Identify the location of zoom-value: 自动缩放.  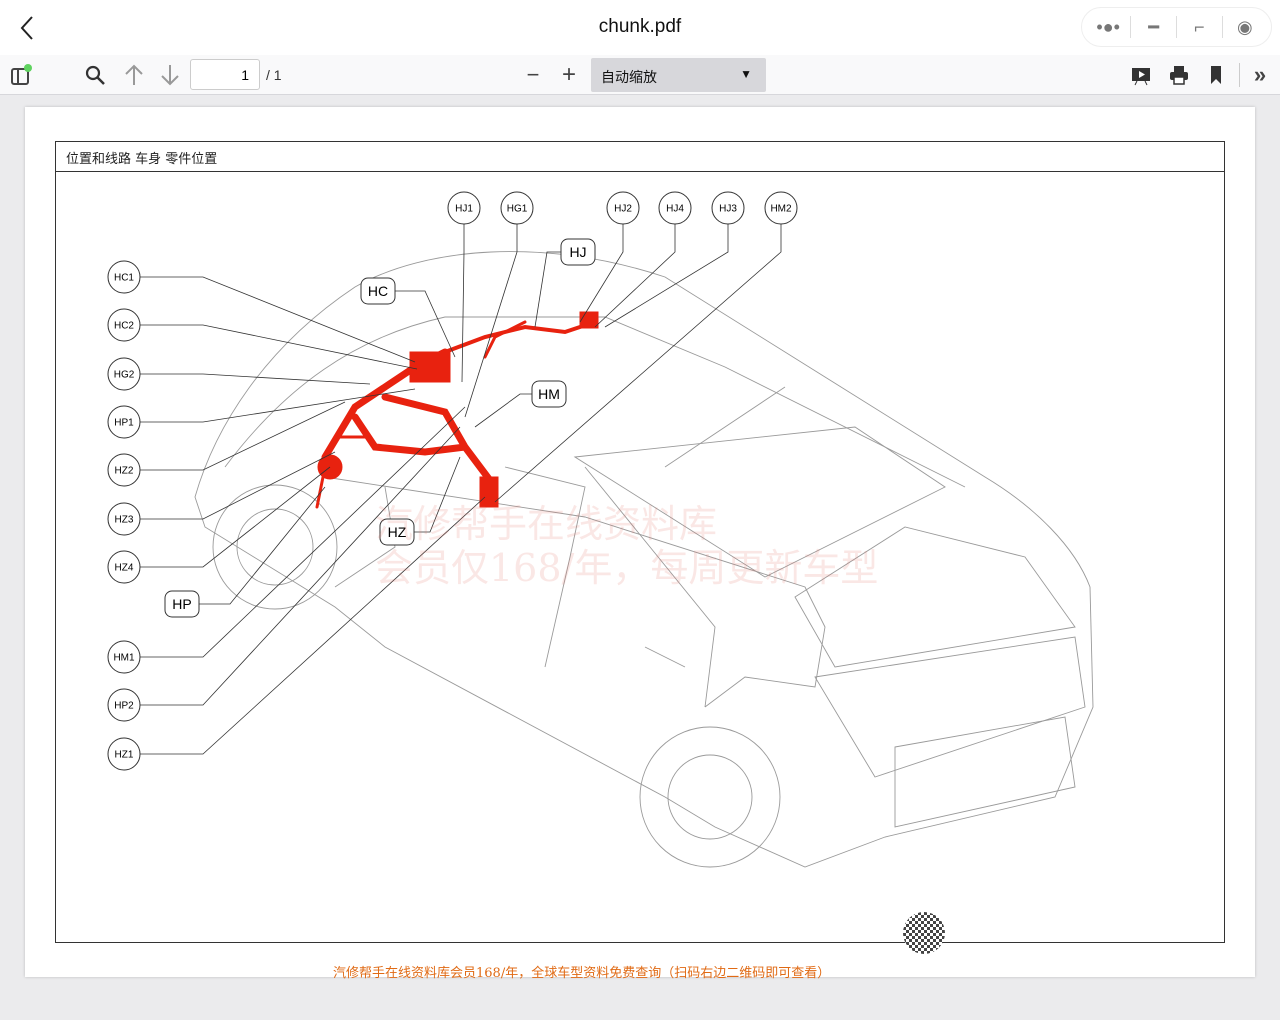
(629, 77).